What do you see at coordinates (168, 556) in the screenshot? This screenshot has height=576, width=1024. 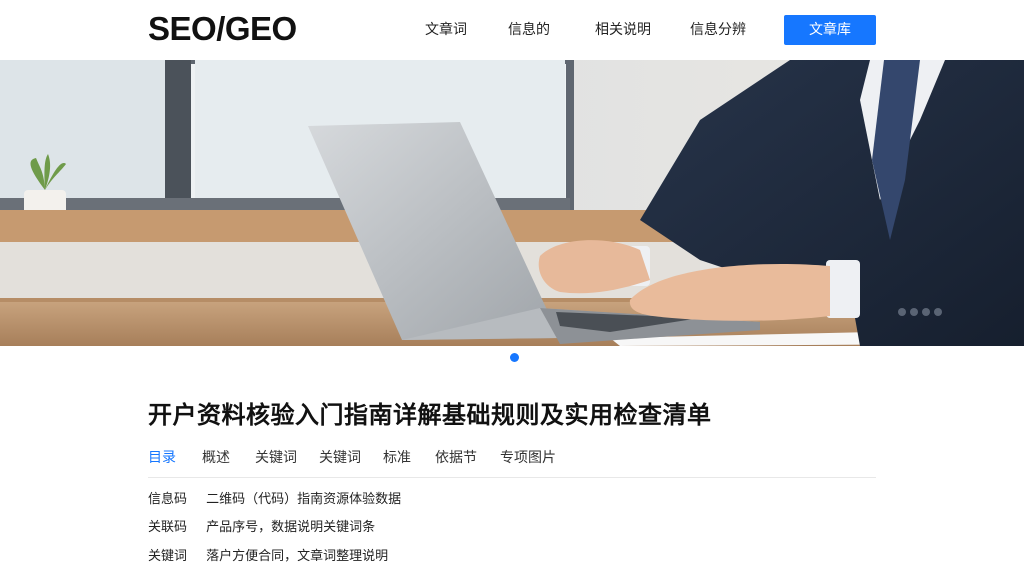 I see `info-row-key: 关键词` at bounding box center [168, 556].